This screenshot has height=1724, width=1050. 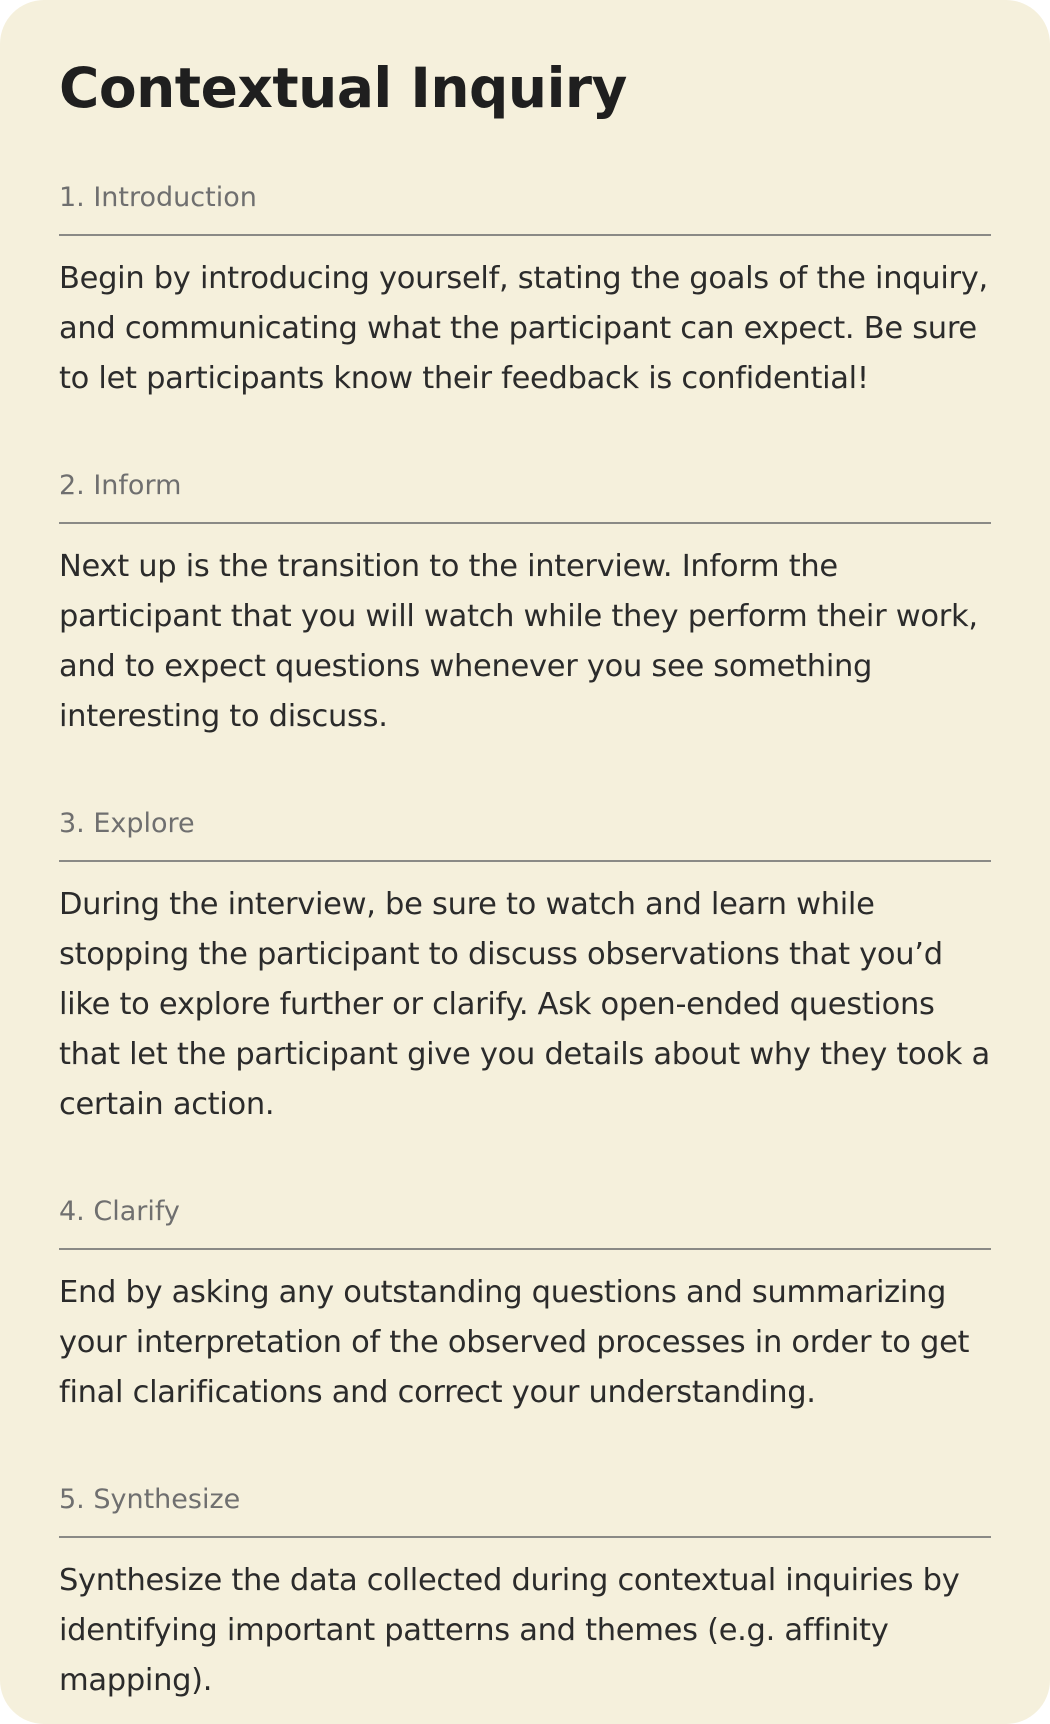 I want to click on section-label: 4. Clarify, so click(x=525, y=1222).